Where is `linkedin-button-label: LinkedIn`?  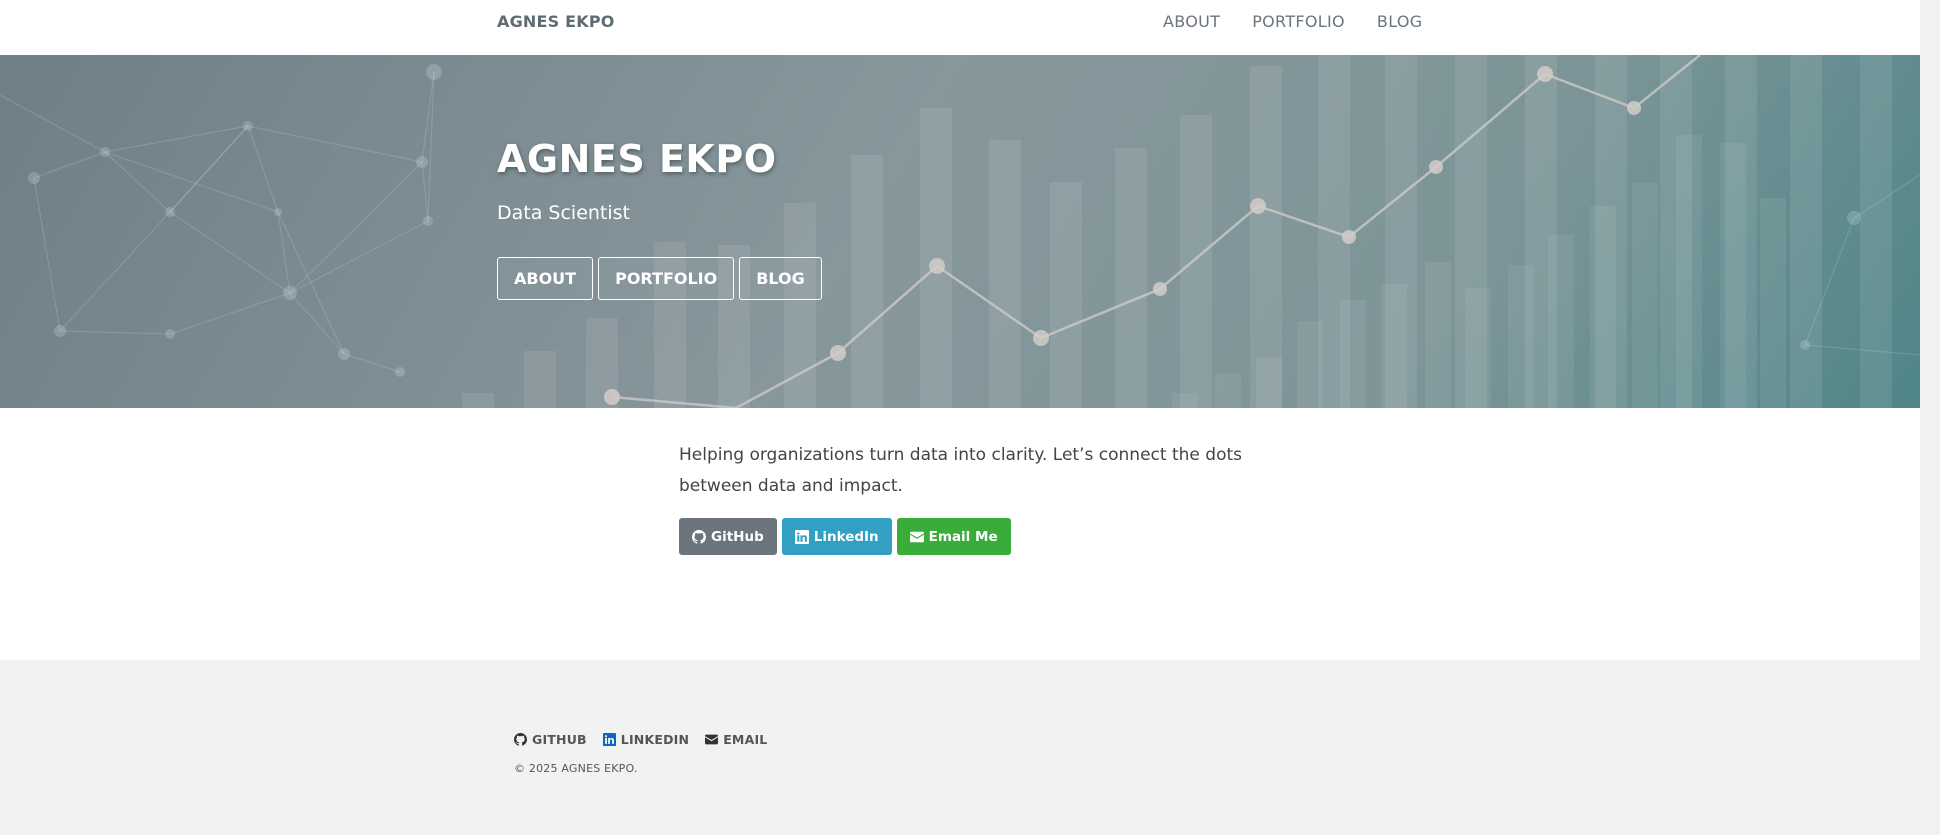 linkedin-button-label: LinkedIn is located at coordinates (846, 536).